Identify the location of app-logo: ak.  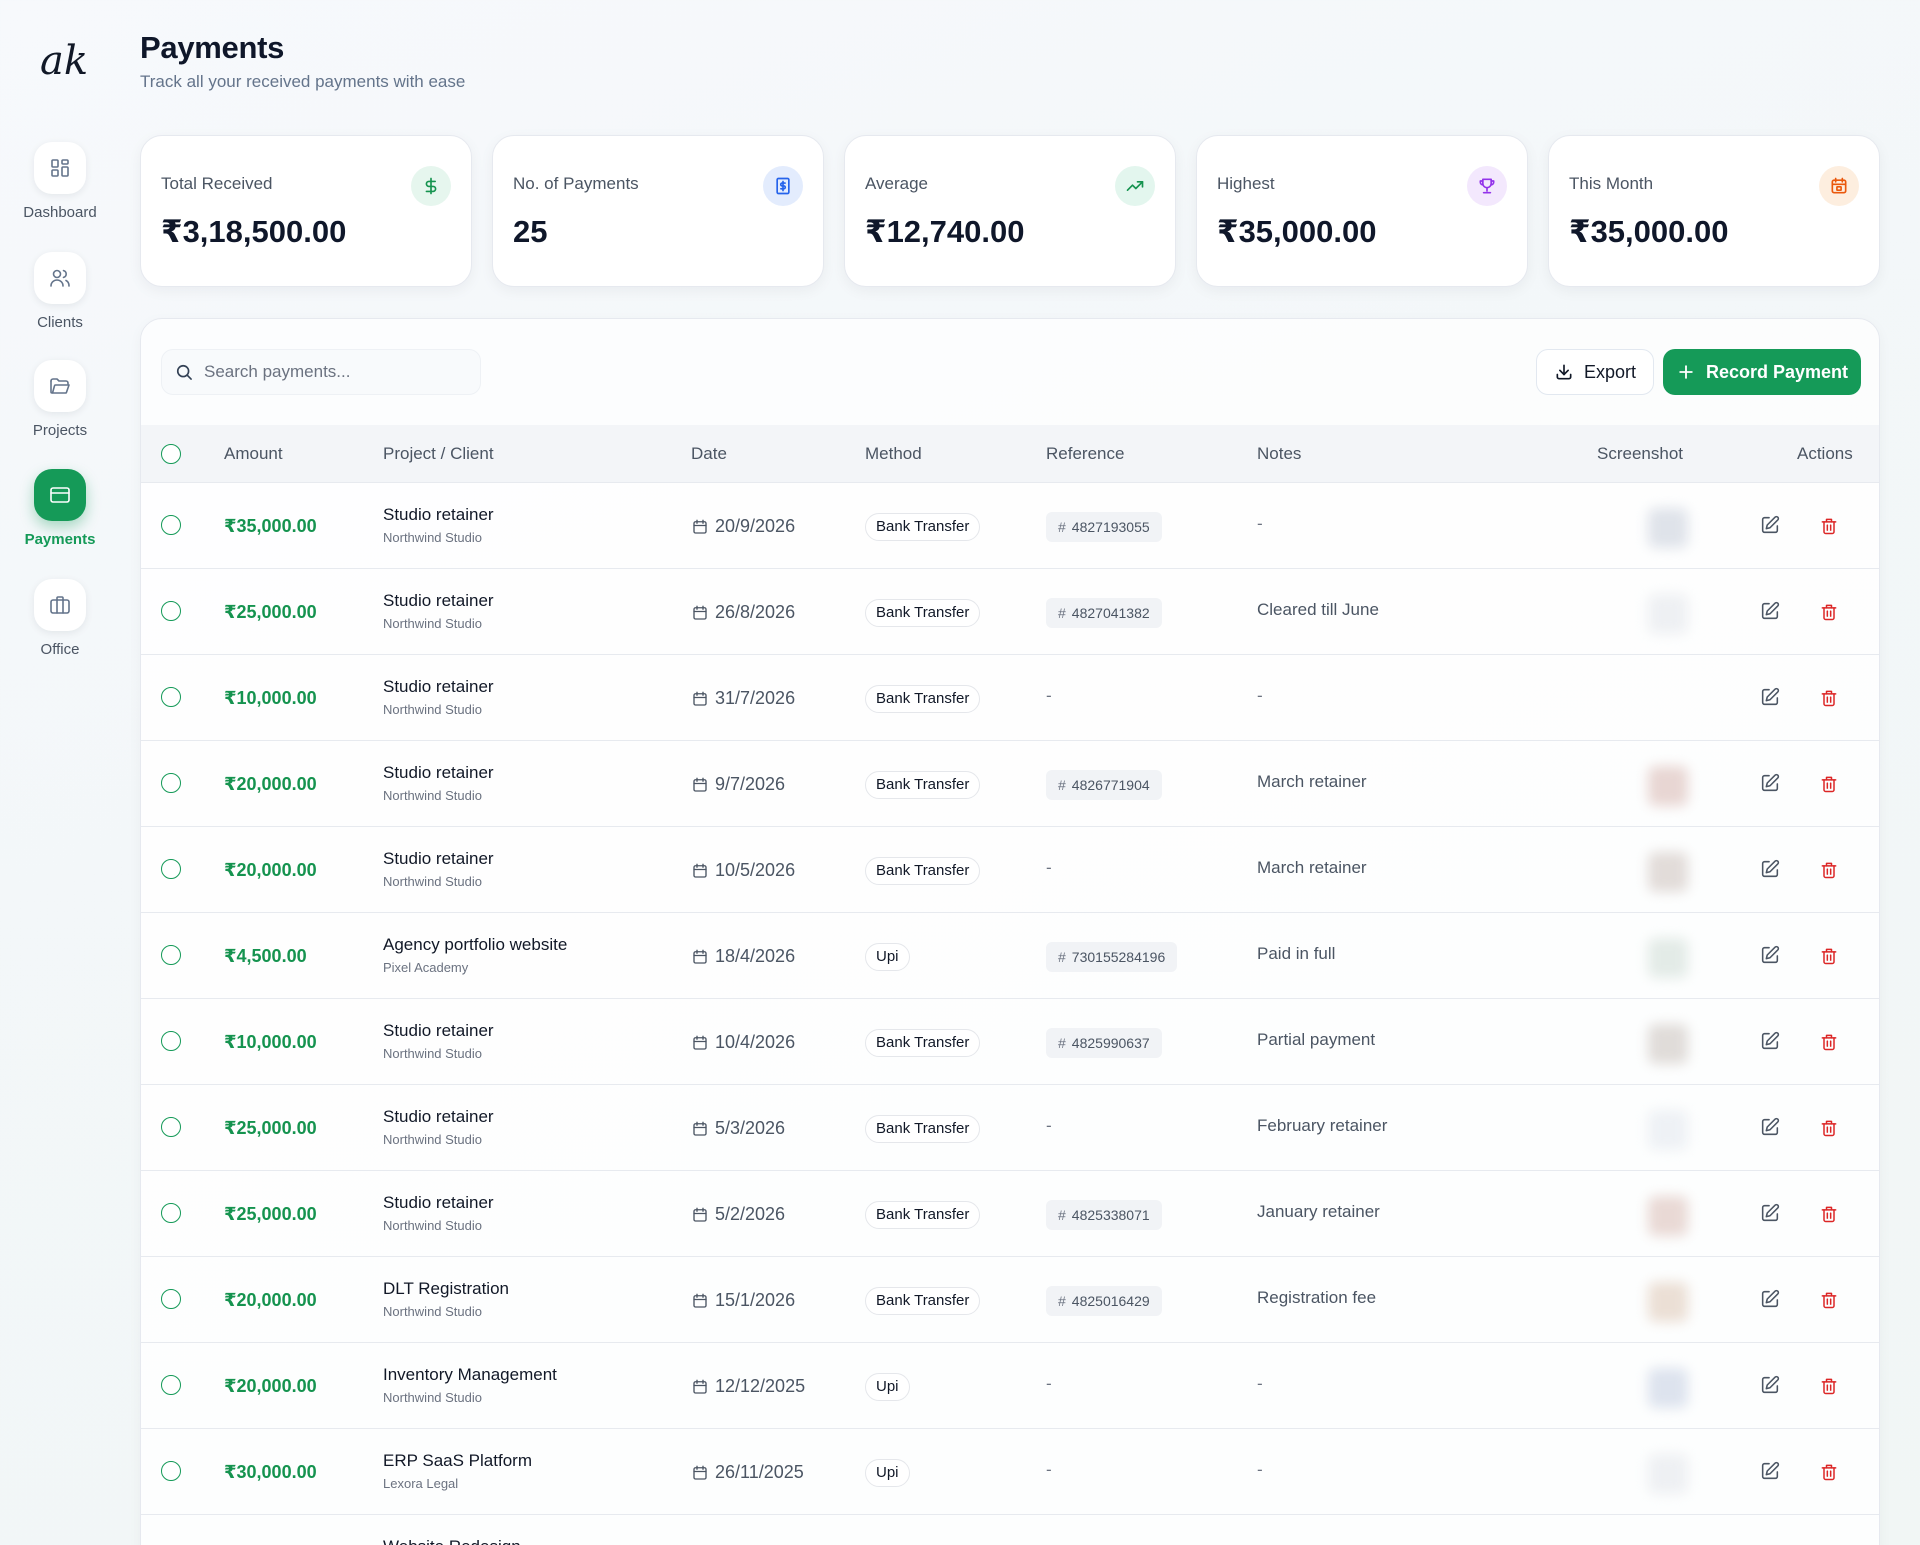
(66, 60).